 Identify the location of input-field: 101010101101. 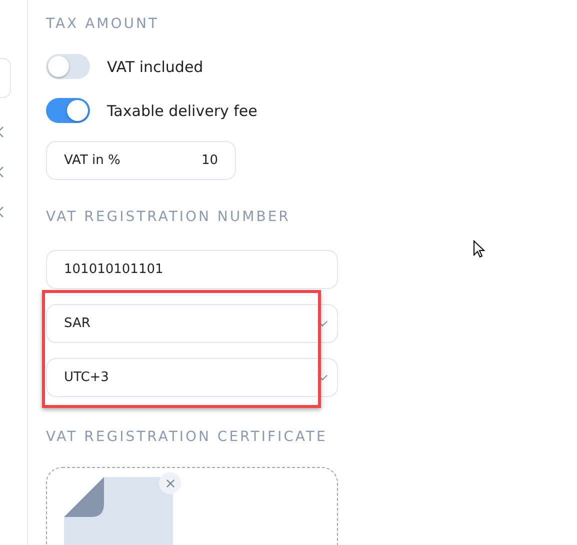
(192, 269).